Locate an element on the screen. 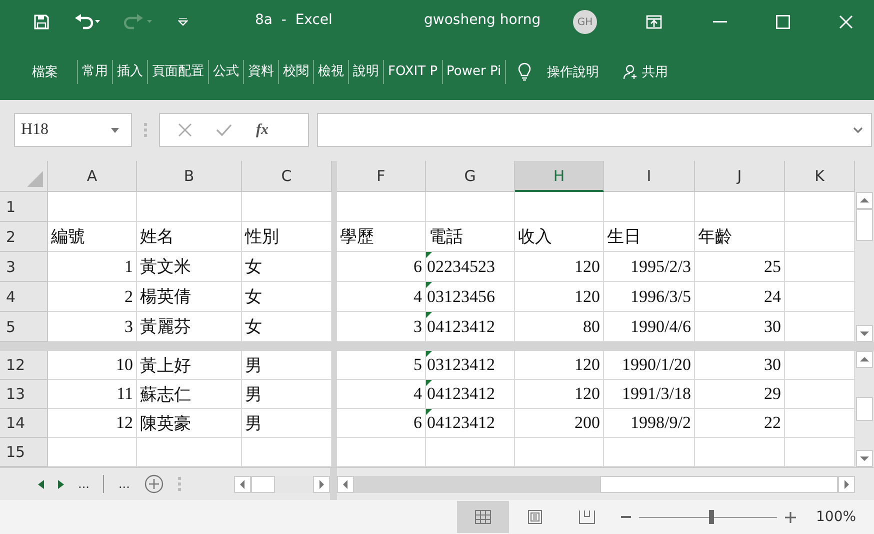  cell-text: 生日 is located at coordinates (624, 237).